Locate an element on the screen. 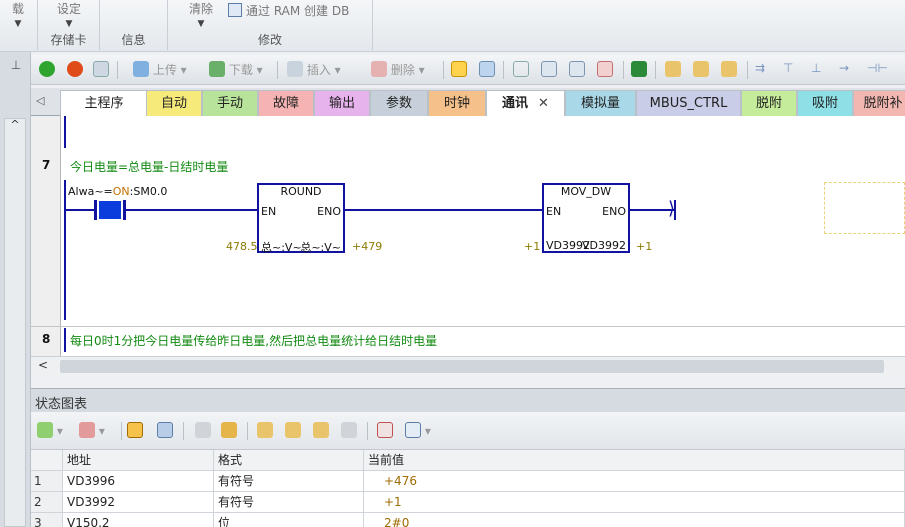  delete-row-button: ▾ is located at coordinates (92, 431).